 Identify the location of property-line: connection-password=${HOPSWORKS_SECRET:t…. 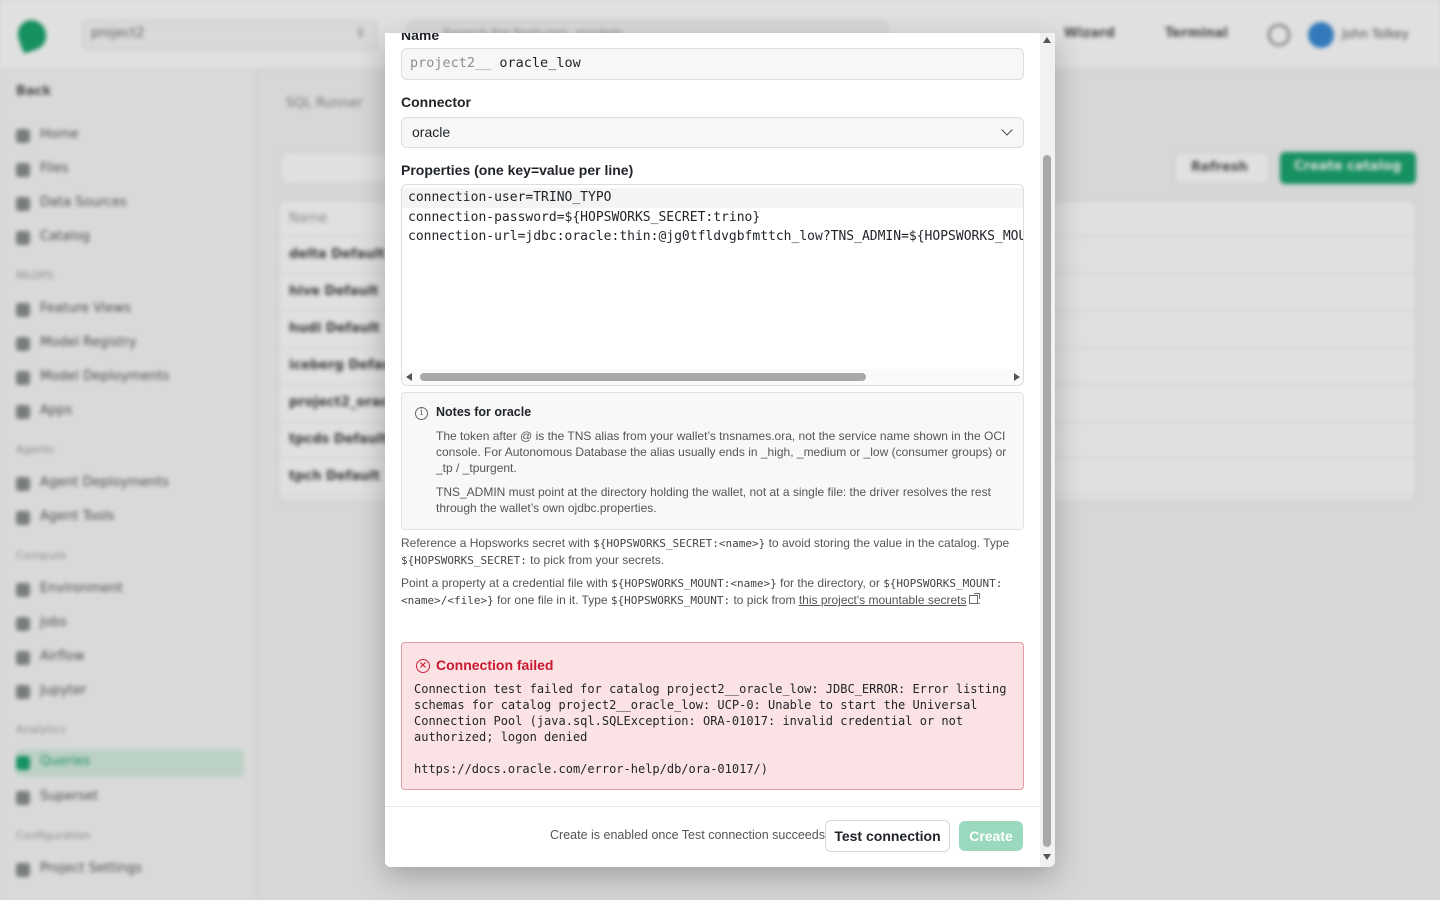
(712, 218).